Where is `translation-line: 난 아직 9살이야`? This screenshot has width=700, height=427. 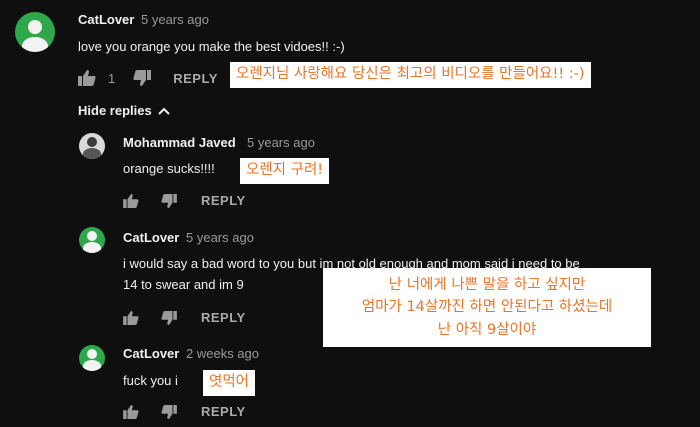
translation-line: 난 아직 9살이야 is located at coordinates (487, 329).